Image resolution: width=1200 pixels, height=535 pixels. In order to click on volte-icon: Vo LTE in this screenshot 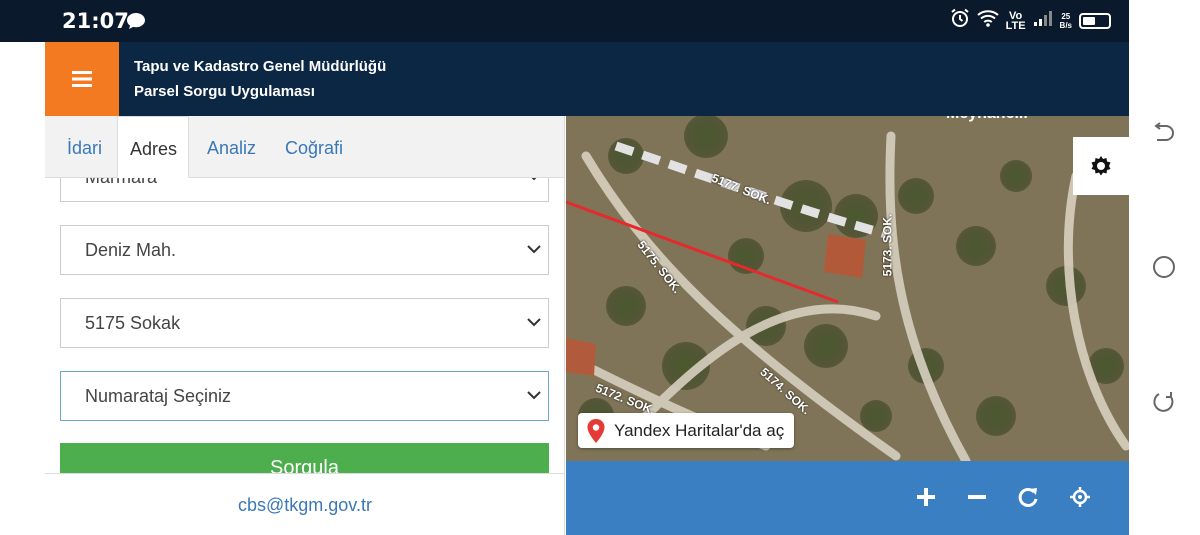, I will do `click(1015, 21)`.